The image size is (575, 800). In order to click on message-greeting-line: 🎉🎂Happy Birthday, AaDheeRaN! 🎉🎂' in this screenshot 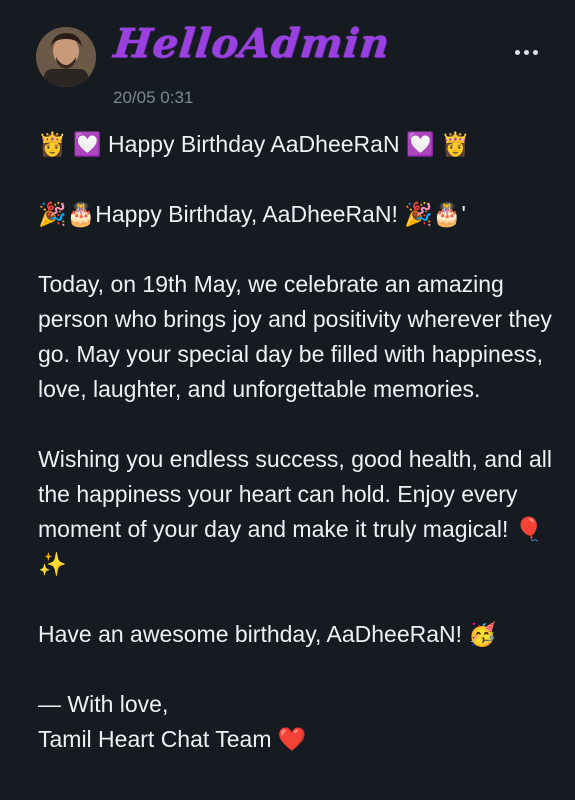, I will do `click(252, 214)`.